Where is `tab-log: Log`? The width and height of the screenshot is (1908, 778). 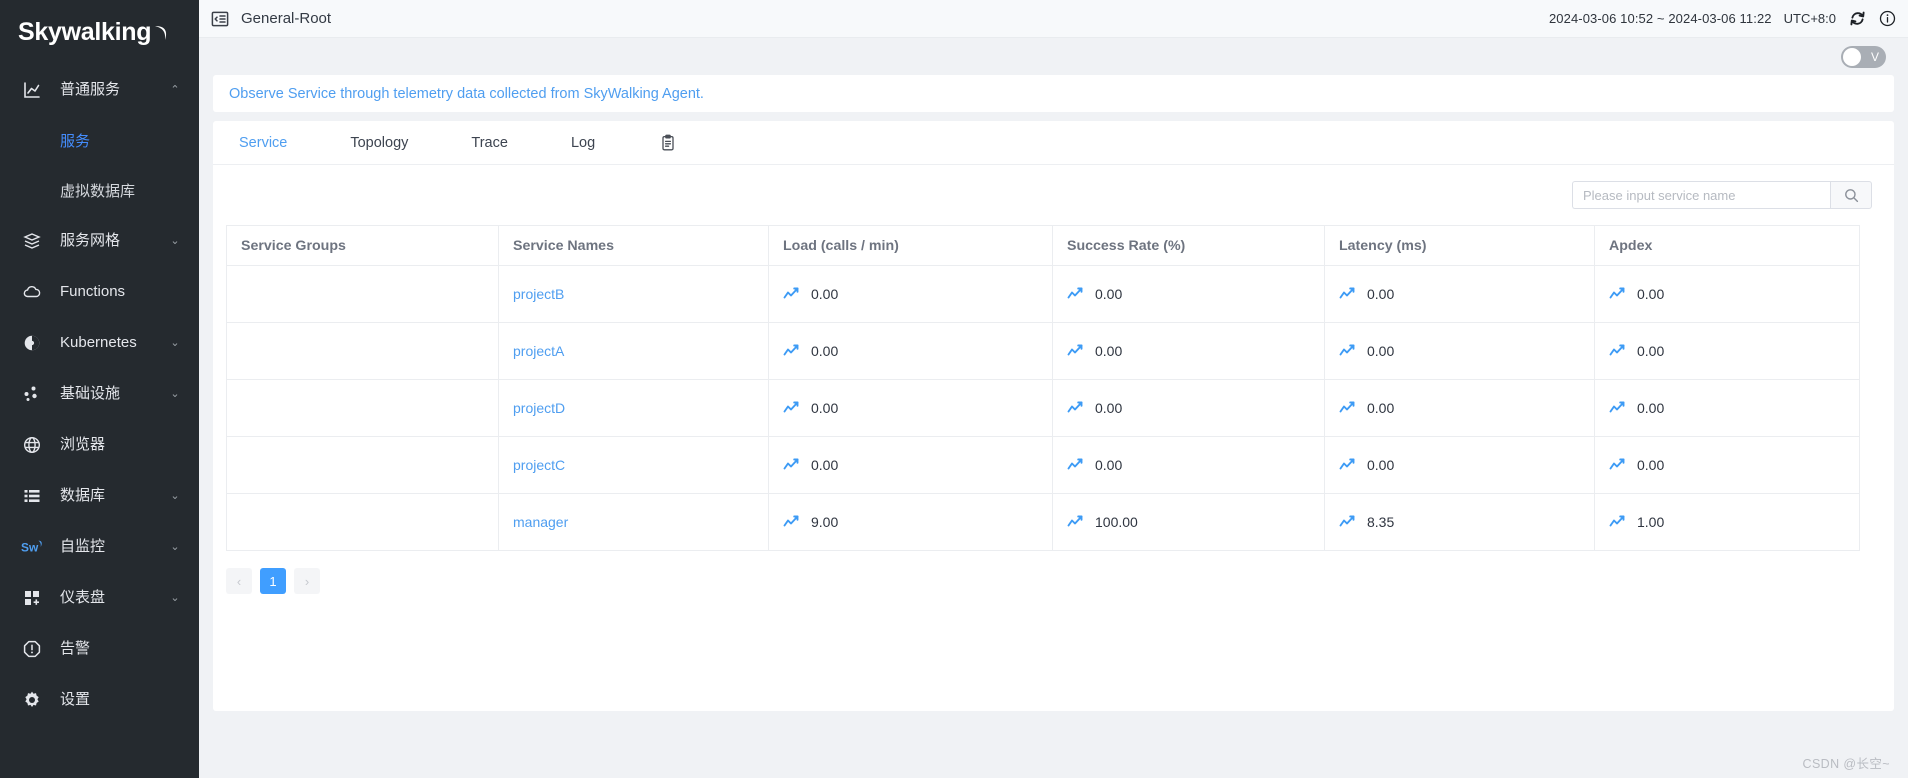 tab-log: Log is located at coordinates (583, 143).